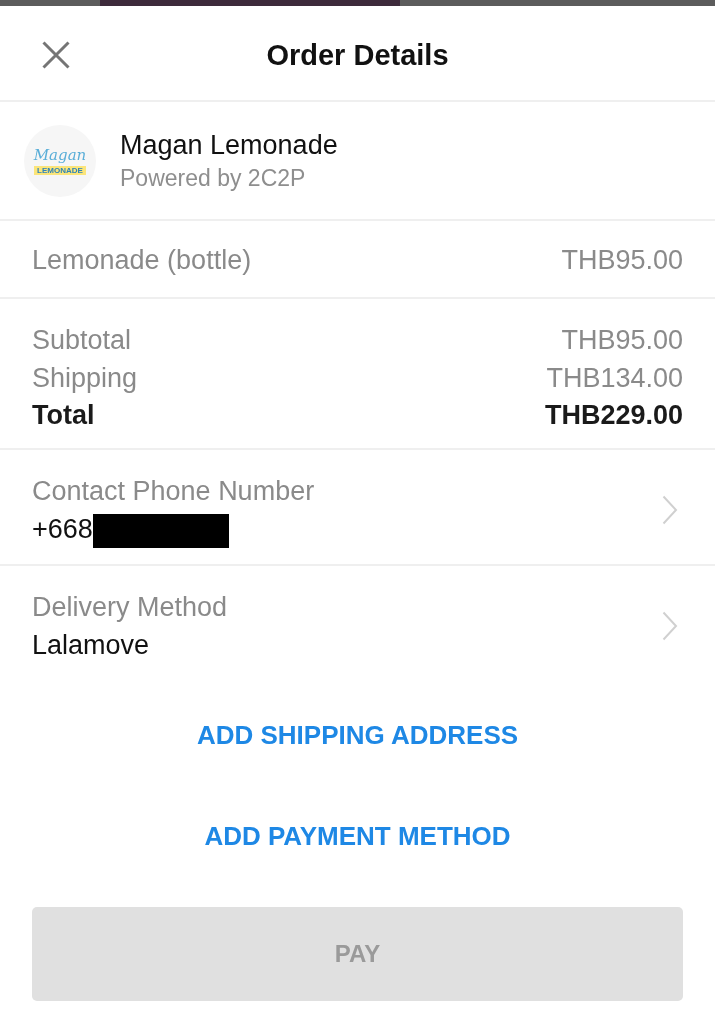  What do you see at coordinates (622, 340) in the screenshot?
I see `summary-amount: THB95.00` at bounding box center [622, 340].